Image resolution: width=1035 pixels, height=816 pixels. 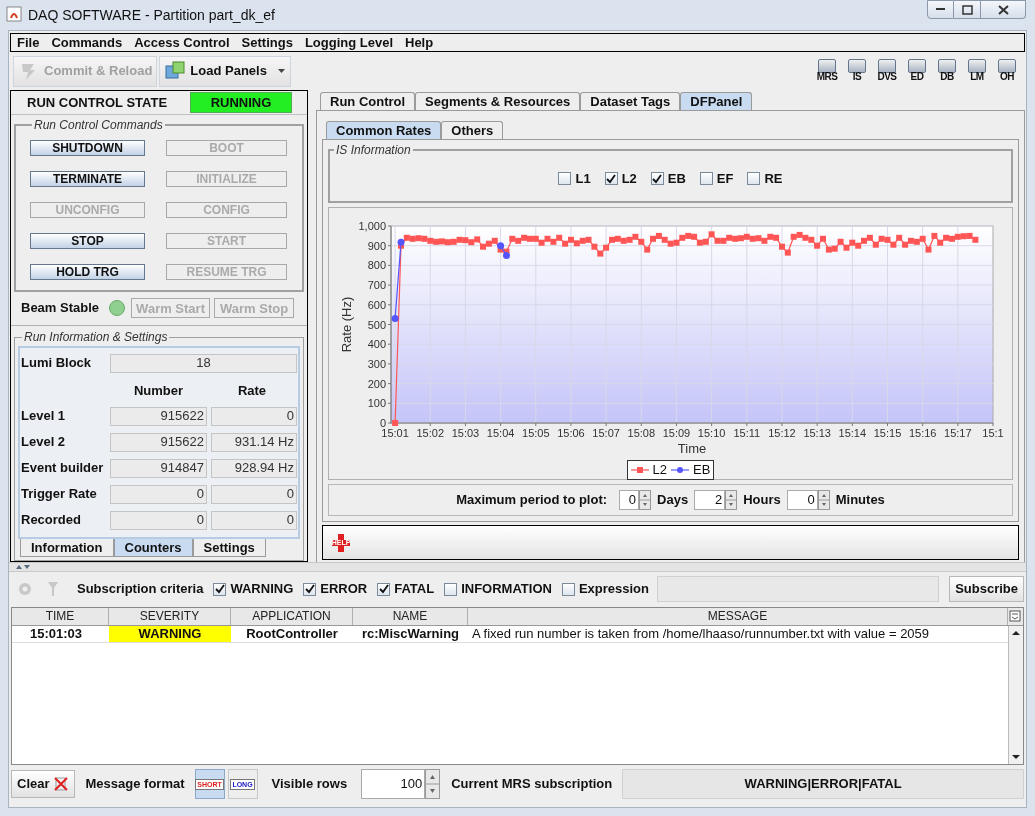 What do you see at coordinates (254, 520) in the screenshot?
I see `value-field: 0` at bounding box center [254, 520].